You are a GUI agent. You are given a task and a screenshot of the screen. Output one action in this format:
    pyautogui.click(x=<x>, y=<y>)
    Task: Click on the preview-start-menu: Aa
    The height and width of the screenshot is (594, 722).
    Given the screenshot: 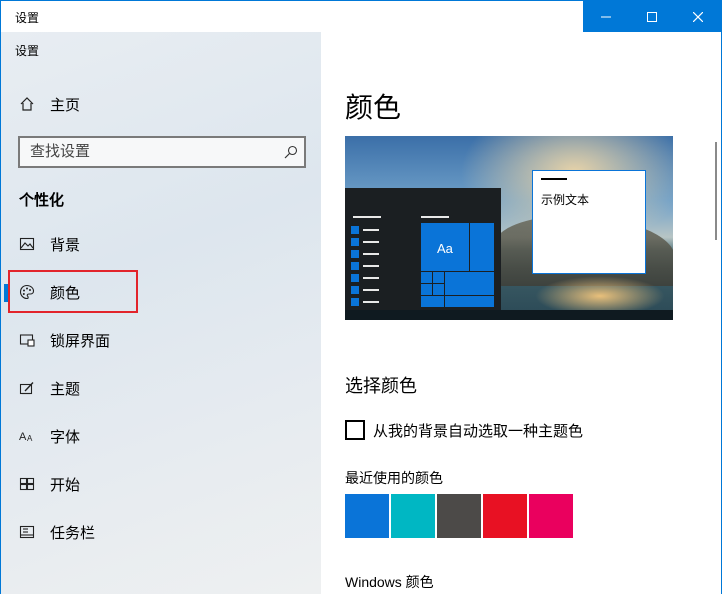 What is the action you would take?
    pyautogui.click(x=423, y=249)
    